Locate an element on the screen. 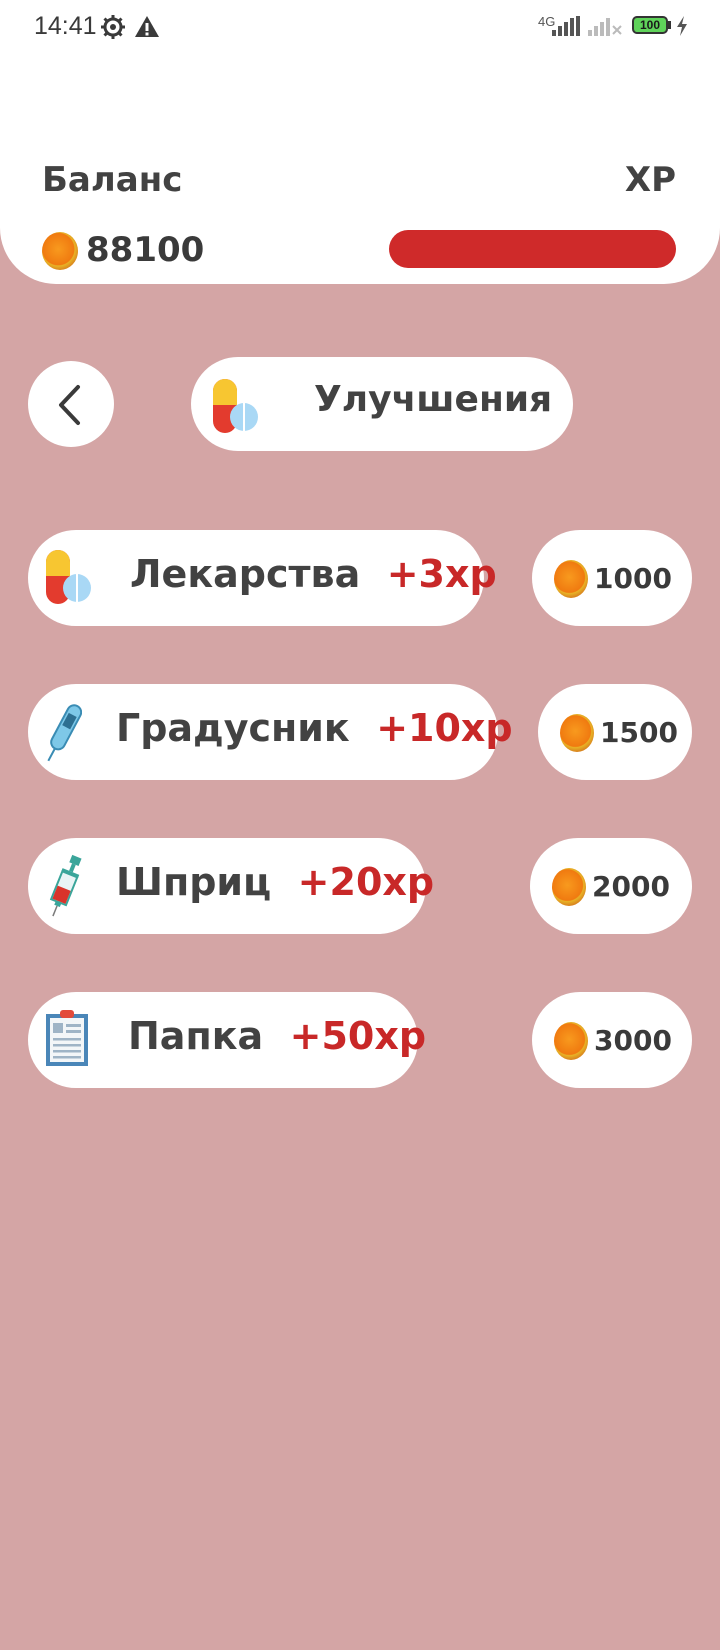 The width and height of the screenshot is (720, 1650). xp-progress-bar is located at coordinates (532, 249).